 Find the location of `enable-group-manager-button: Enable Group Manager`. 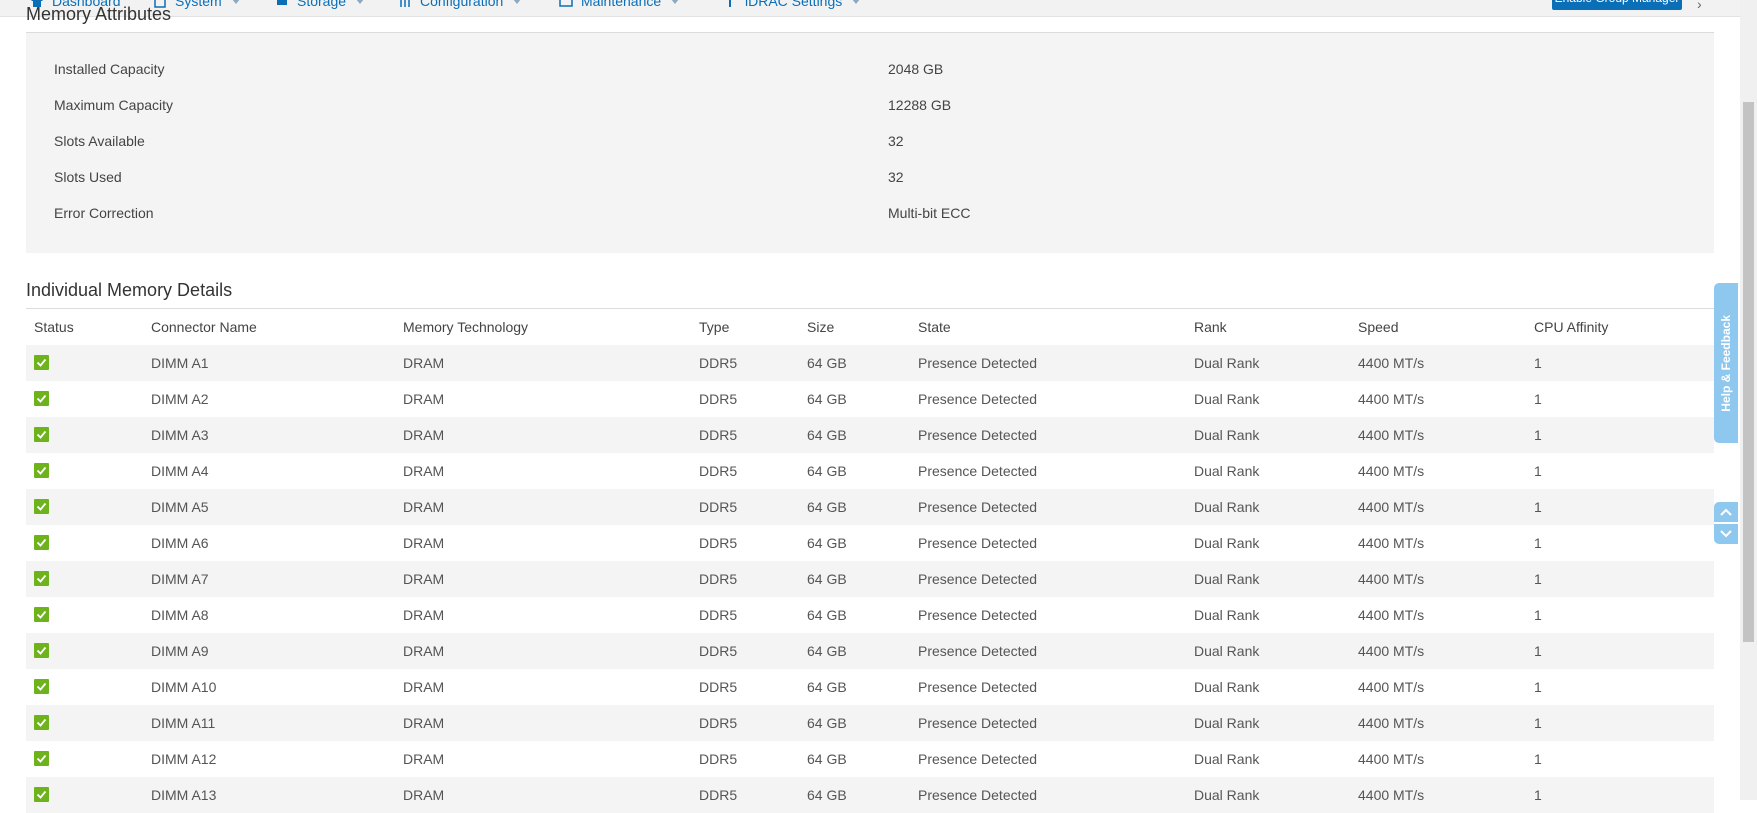

enable-group-manager-button: Enable Group Manager is located at coordinates (1617, 5).